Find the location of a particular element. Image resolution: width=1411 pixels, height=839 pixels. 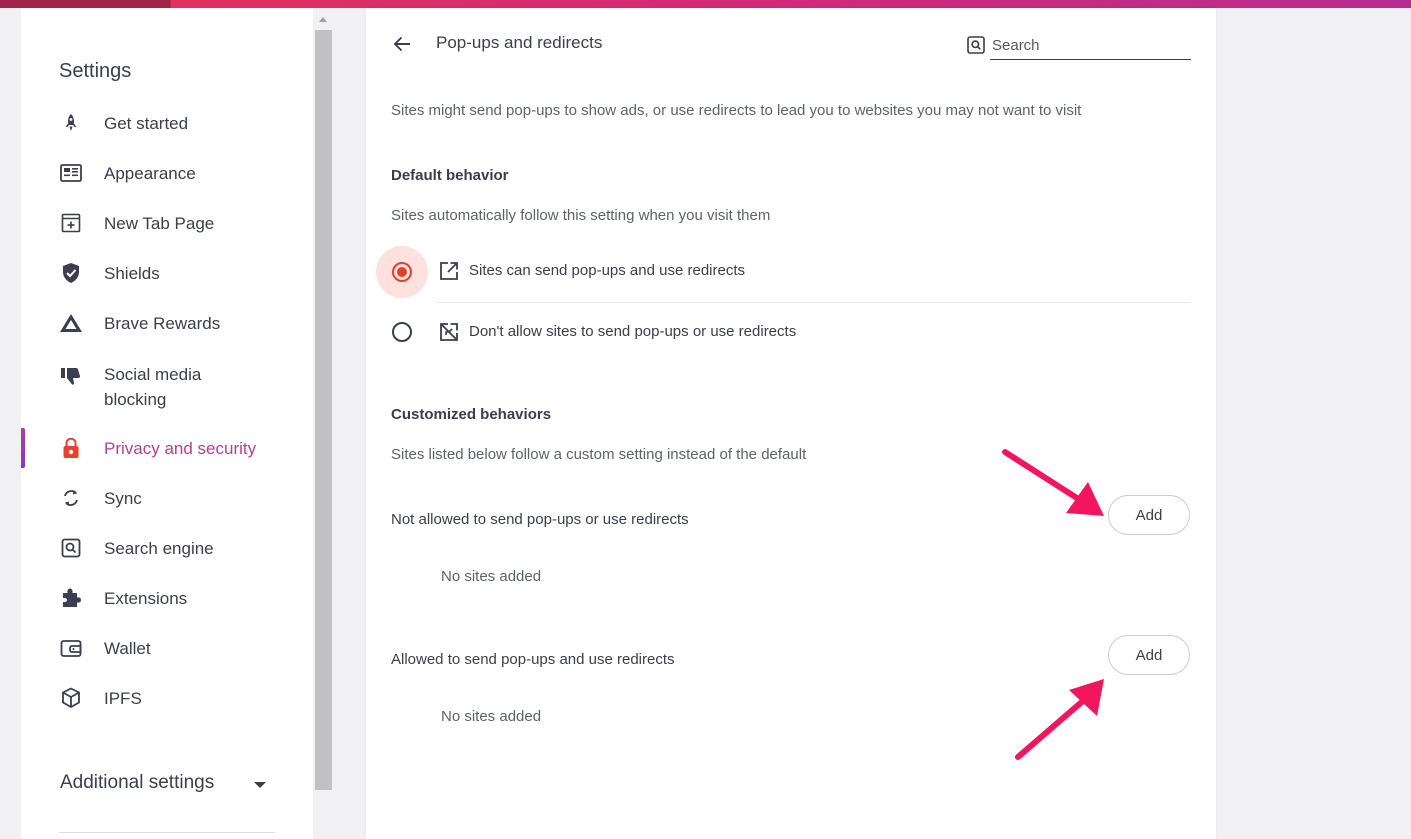

sidebar-item-privacy-and-security: Privacy and security is located at coordinates (167, 448).